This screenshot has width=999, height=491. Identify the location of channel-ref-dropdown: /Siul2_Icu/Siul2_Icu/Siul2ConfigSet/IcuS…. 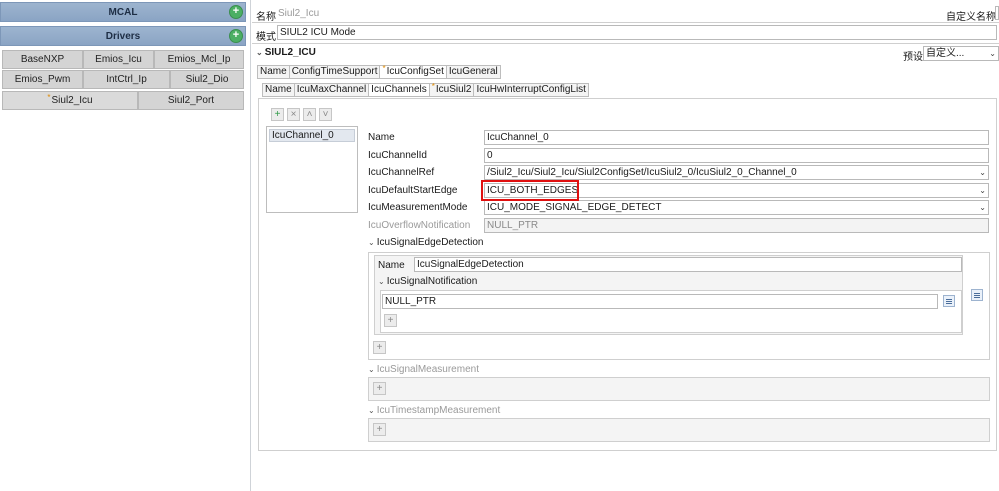
(736, 172).